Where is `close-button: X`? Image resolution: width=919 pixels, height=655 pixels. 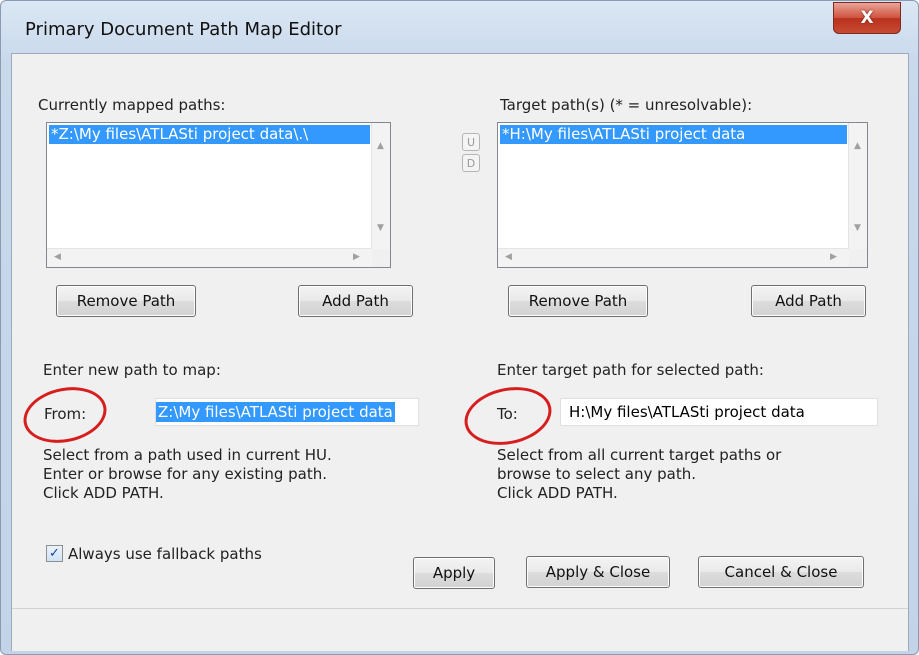
close-button: X is located at coordinates (867, 18).